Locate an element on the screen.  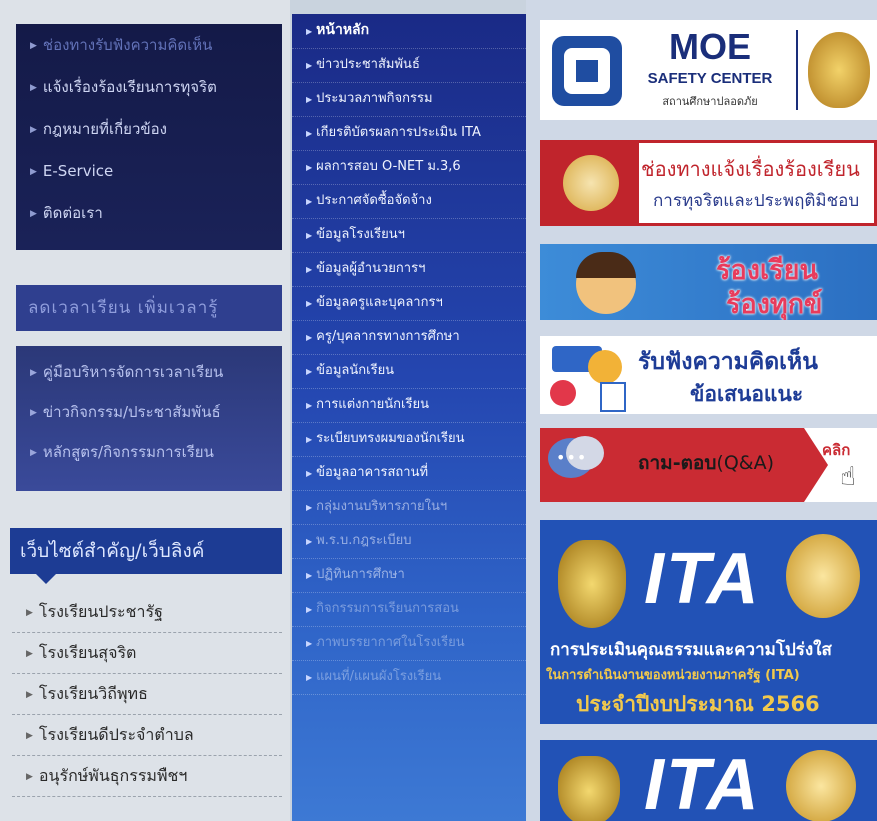
pointer-hand-icon: ☝ is located at coordinates (848, 477).